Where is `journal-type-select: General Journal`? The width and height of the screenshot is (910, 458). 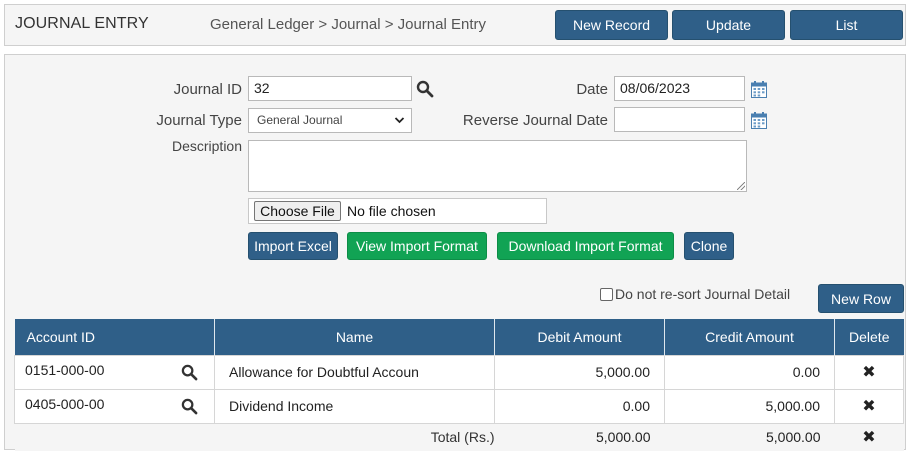
journal-type-select: General Journal is located at coordinates (330, 120).